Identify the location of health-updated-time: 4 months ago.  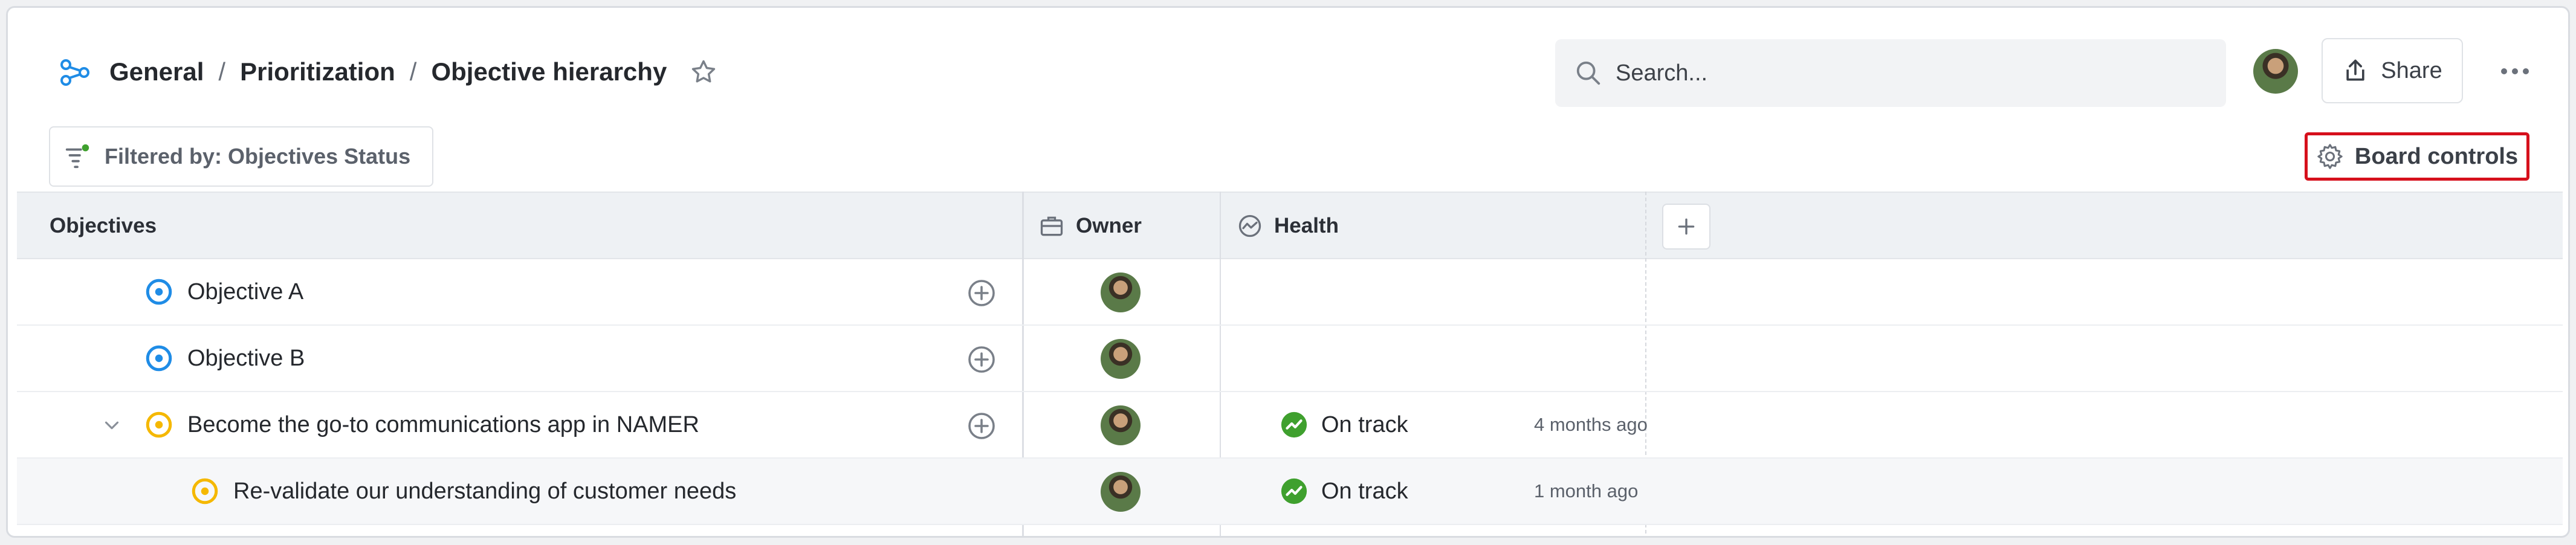
(1591, 425).